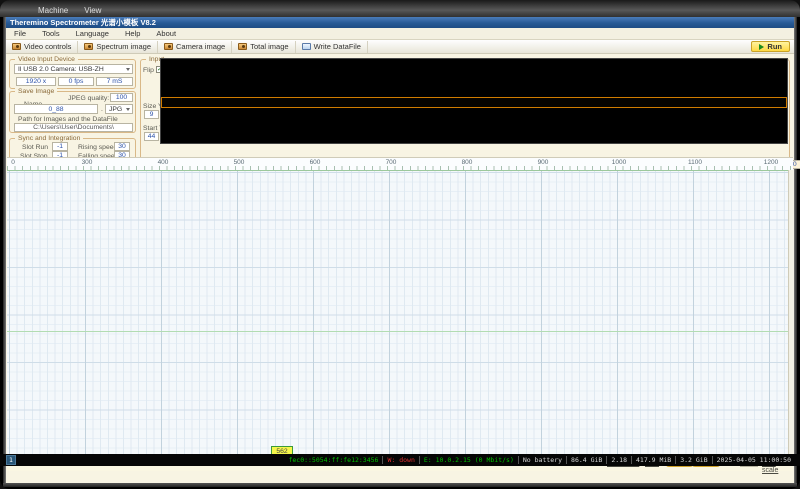  Describe the element at coordinates (46, 60) in the screenshot. I see `video-input-title: Video Input Device` at that location.